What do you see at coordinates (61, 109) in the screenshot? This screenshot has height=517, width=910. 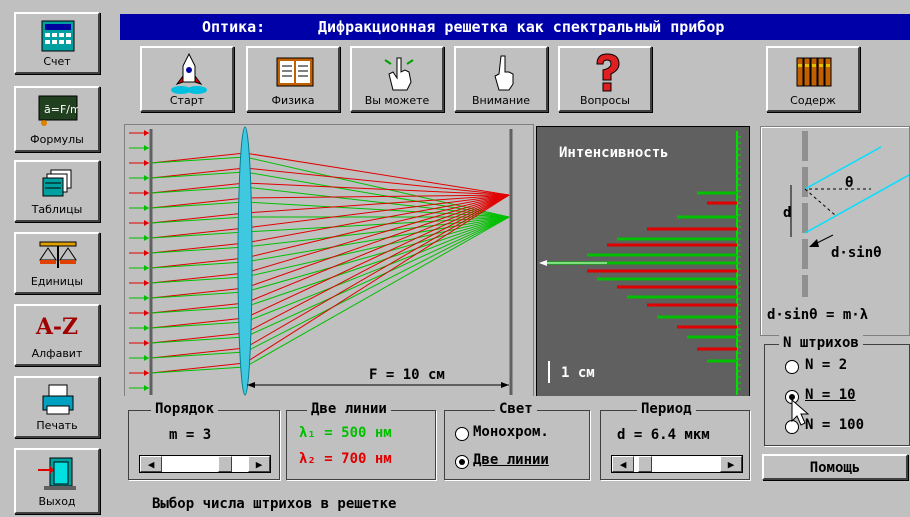 I see `formula-icon-text: ā=F/m` at bounding box center [61, 109].